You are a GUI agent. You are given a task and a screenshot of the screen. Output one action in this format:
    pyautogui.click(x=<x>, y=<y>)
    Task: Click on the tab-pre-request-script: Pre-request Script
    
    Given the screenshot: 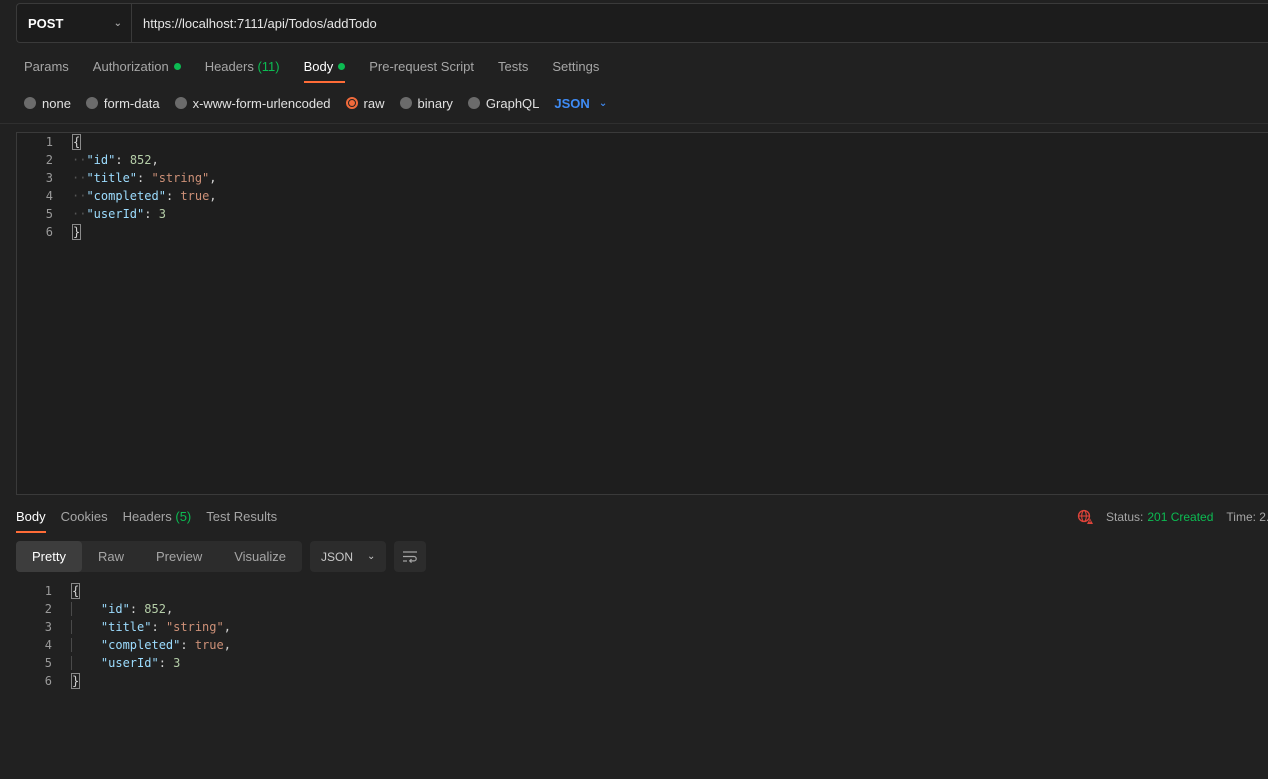 What is the action you would take?
    pyautogui.click(x=421, y=69)
    